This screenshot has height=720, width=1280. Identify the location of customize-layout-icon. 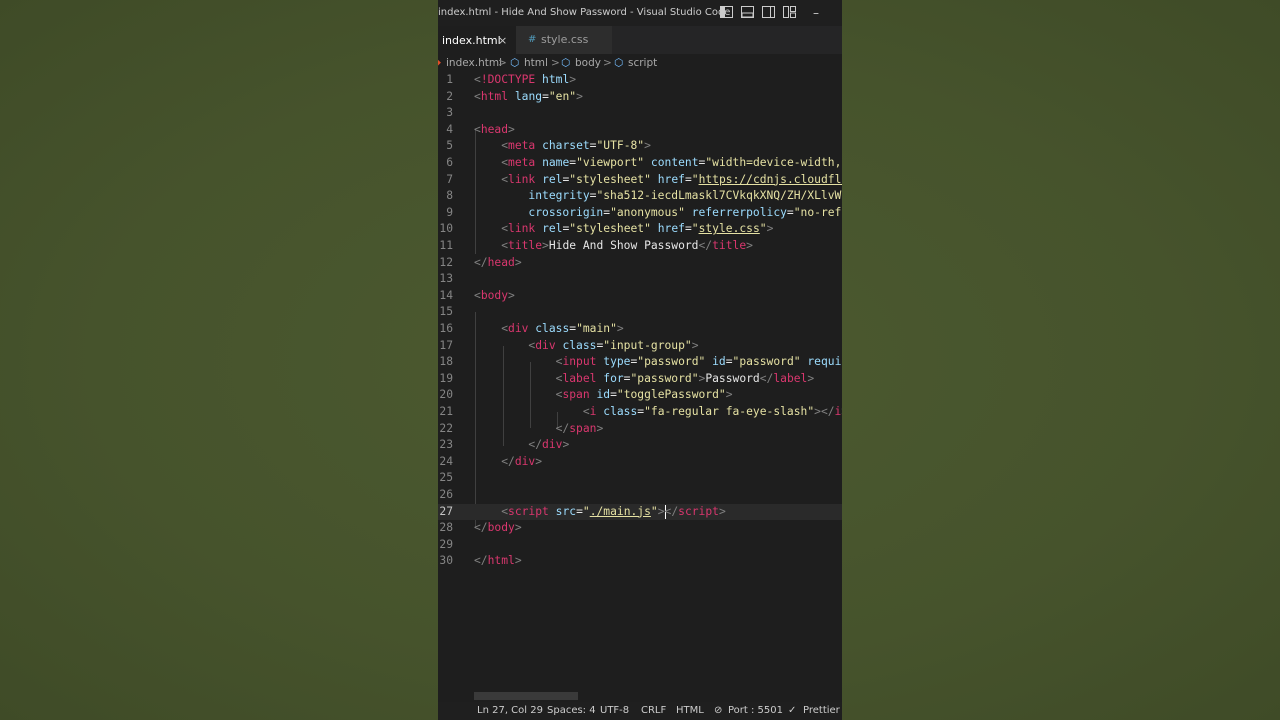
(789, 12).